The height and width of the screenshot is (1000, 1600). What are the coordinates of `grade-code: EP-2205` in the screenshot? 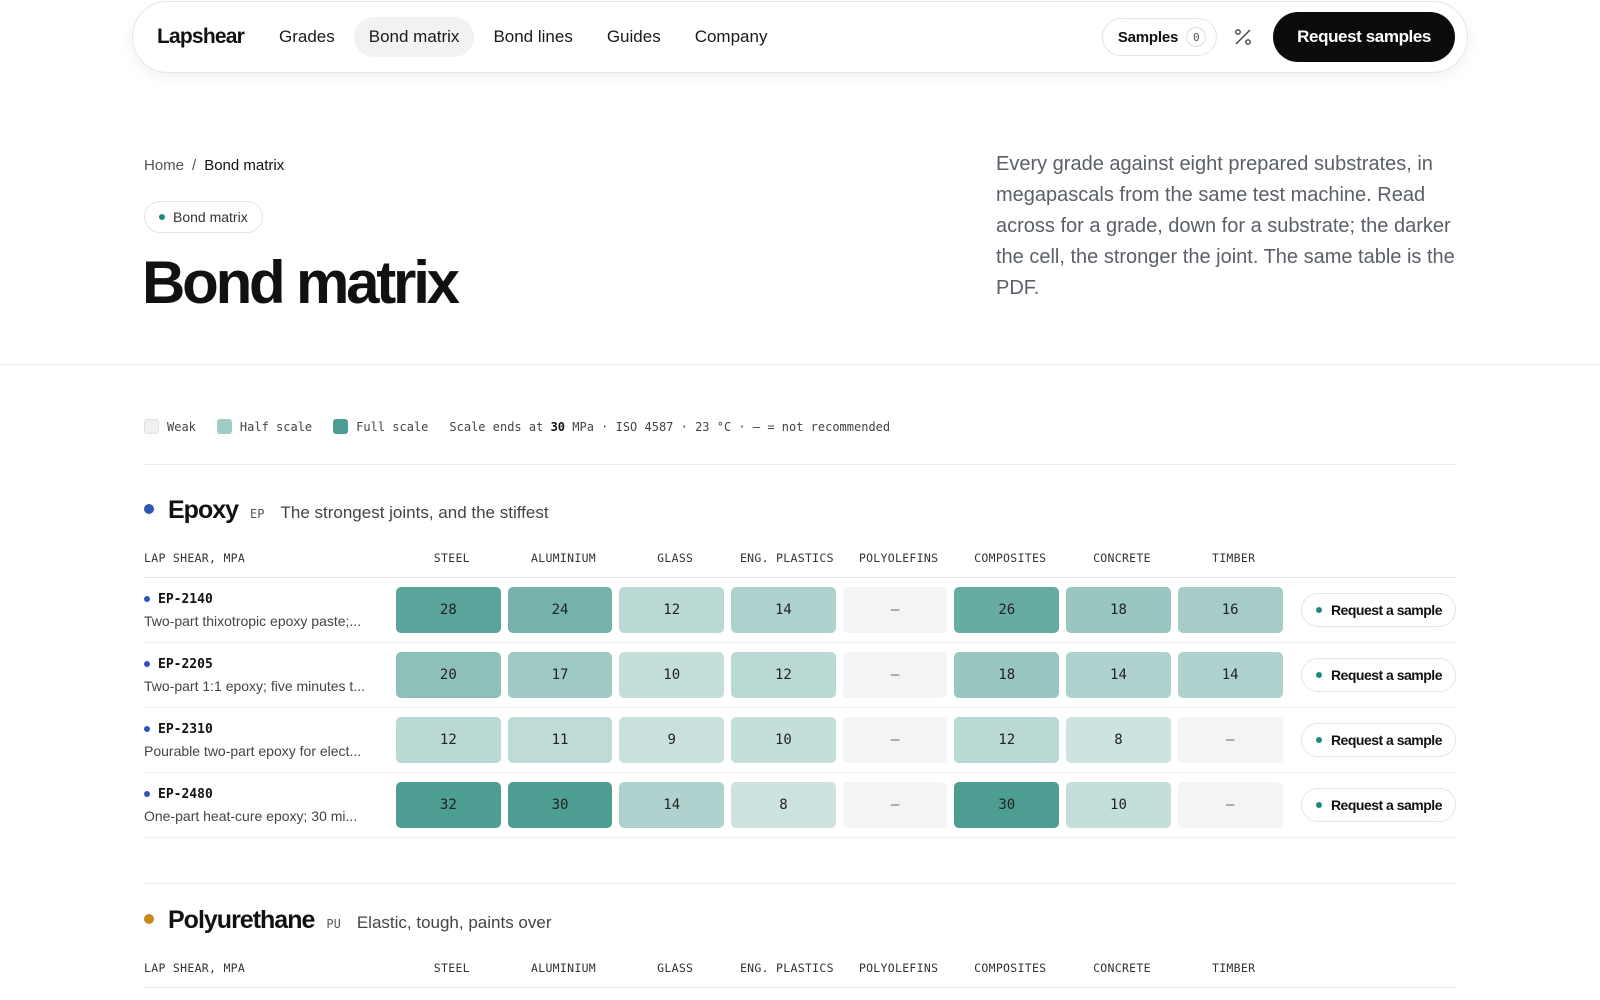 It's located at (264, 664).